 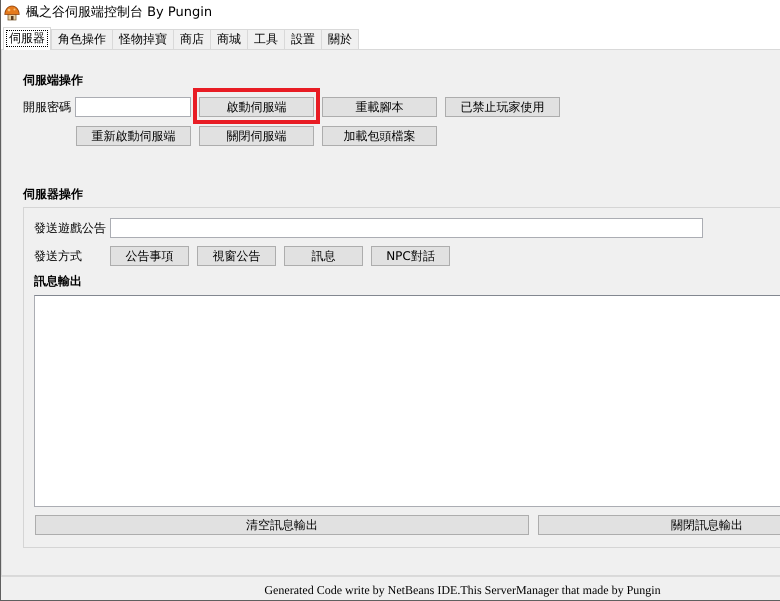 What do you see at coordinates (406, 228) in the screenshot?
I see `announcement-field` at bounding box center [406, 228].